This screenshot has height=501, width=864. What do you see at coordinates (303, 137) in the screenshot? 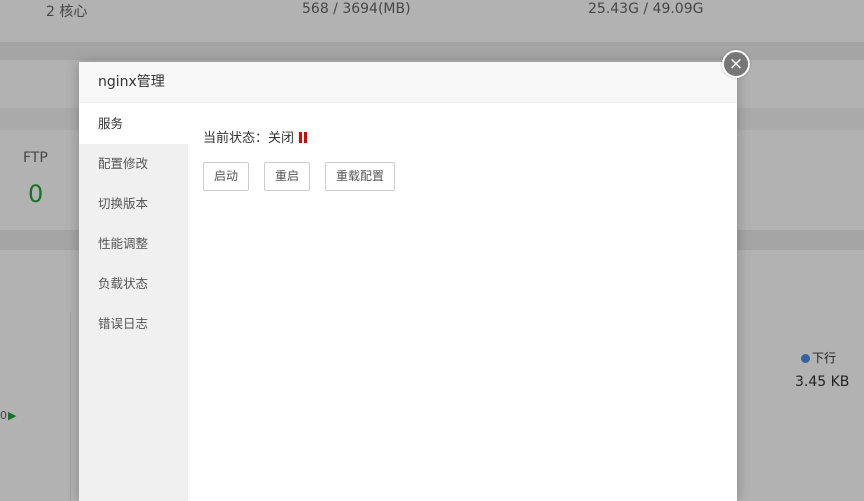
I see `pause-icon` at bounding box center [303, 137].